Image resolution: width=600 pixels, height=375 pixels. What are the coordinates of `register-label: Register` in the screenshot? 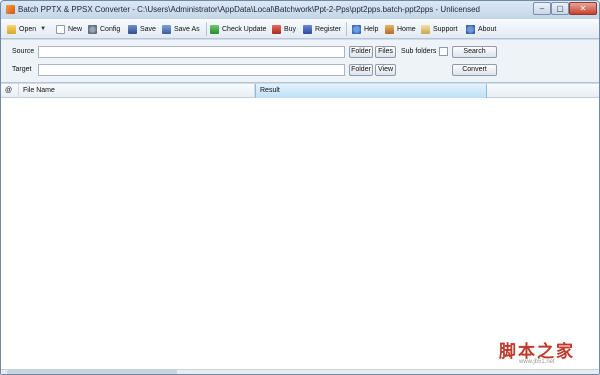 It's located at (328, 29).